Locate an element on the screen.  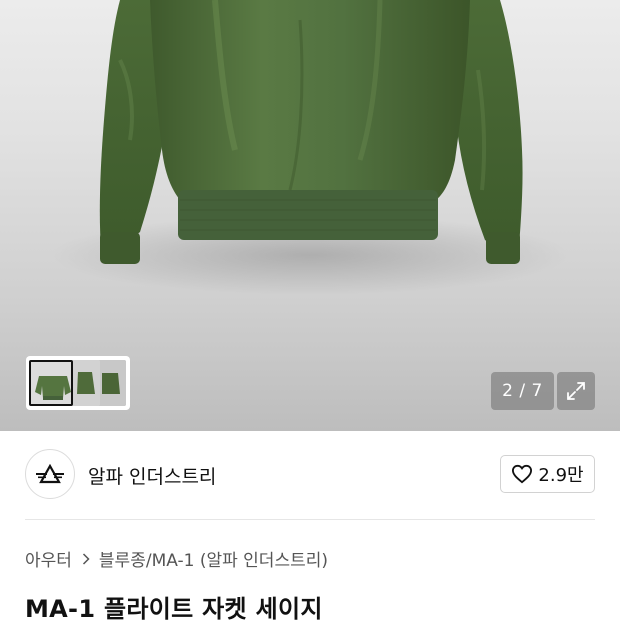
chevron-right-icon is located at coordinates (86, 558).